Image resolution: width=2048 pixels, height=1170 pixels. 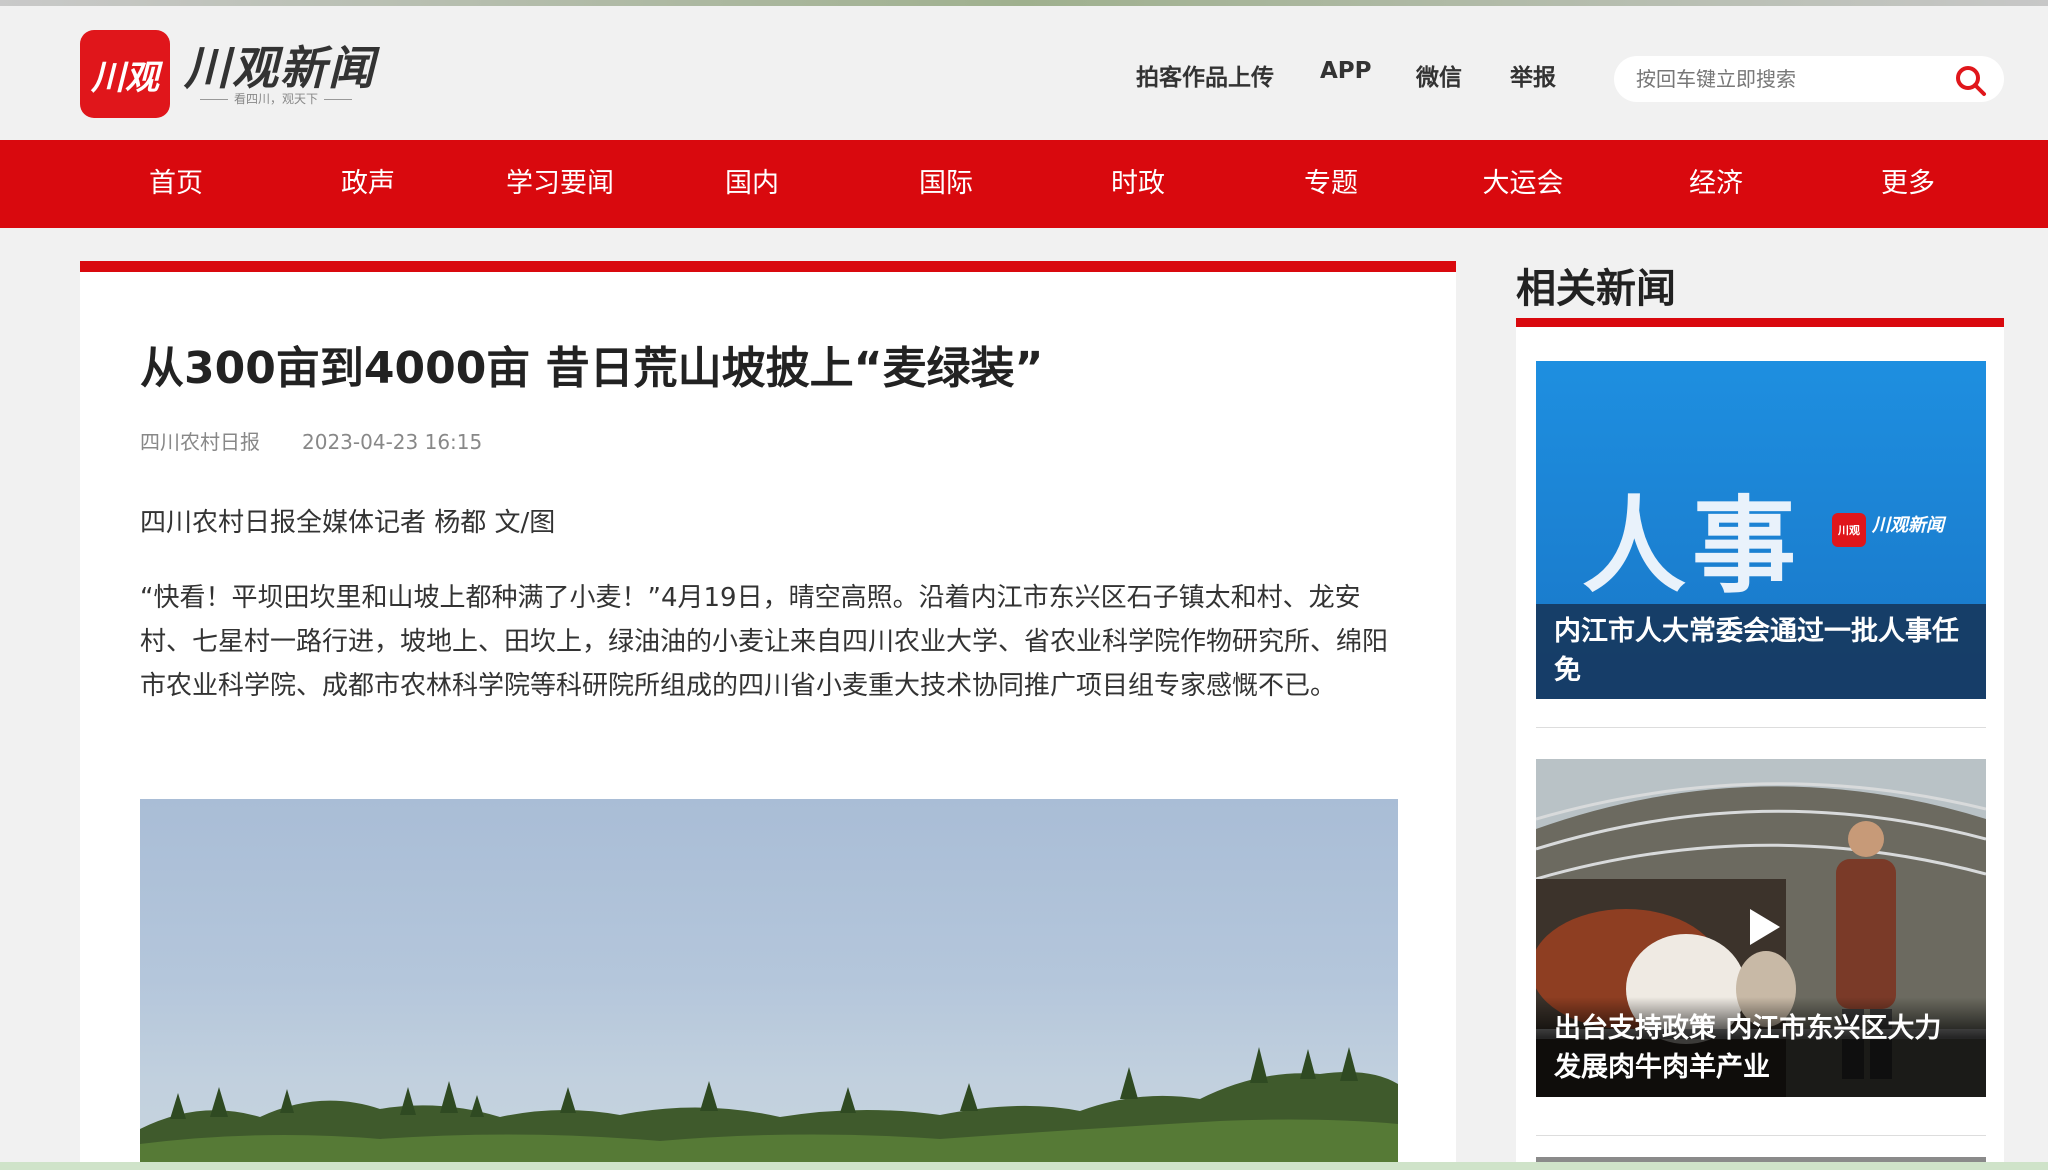 I want to click on related-news-card-cattle: 出台支持政策 内江市东兴区大力发展肉牛肉羊产业, so click(x=1761, y=928).